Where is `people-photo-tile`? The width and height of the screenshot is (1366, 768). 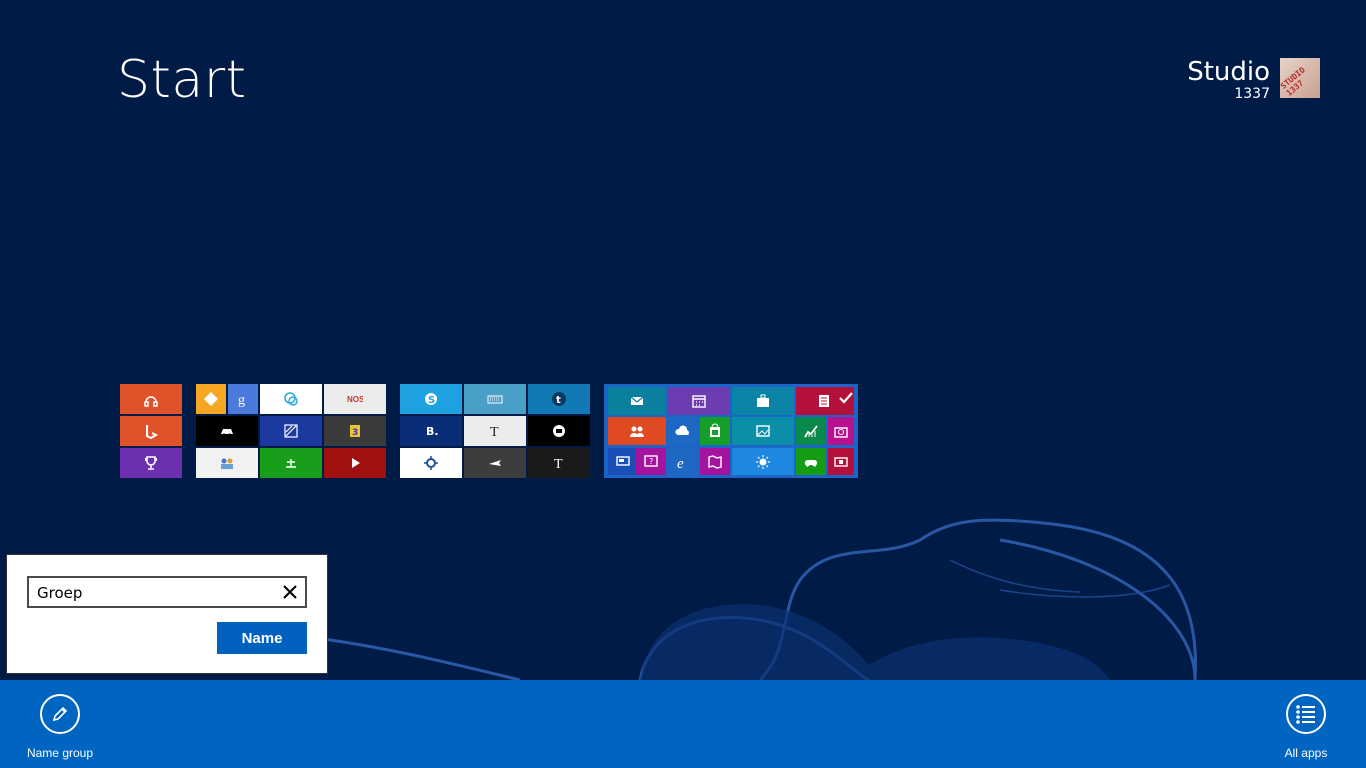 people-photo-tile is located at coordinates (227, 463).